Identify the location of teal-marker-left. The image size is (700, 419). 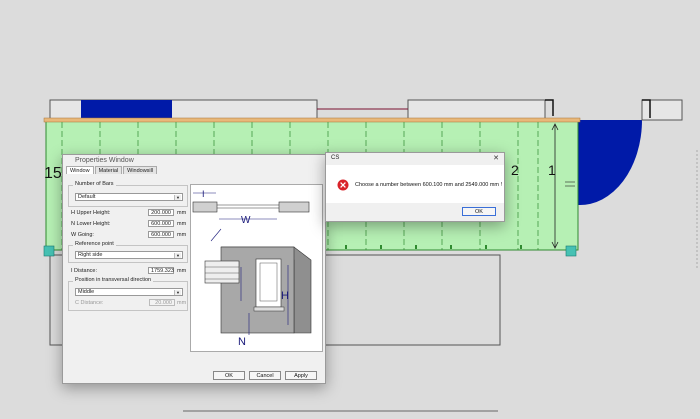
(49, 251).